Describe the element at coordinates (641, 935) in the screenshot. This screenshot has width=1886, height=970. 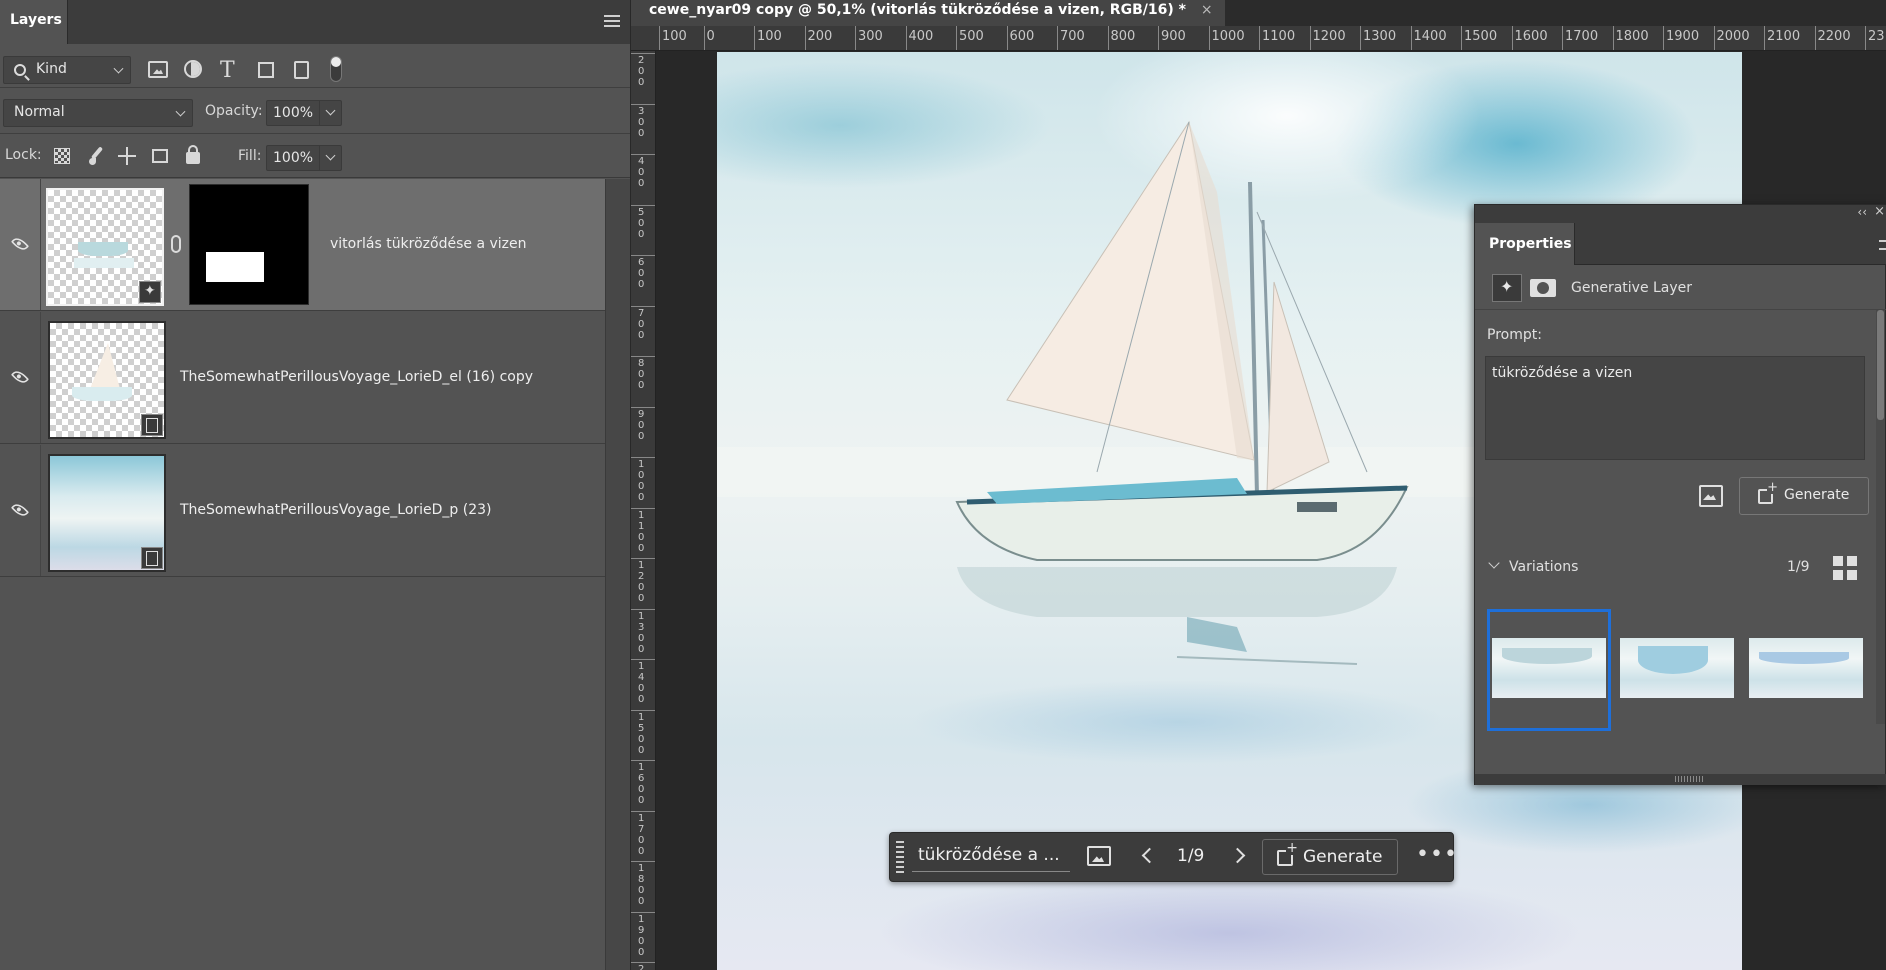
I see `ruler-tick-label: 1 9 0 0` at that location.